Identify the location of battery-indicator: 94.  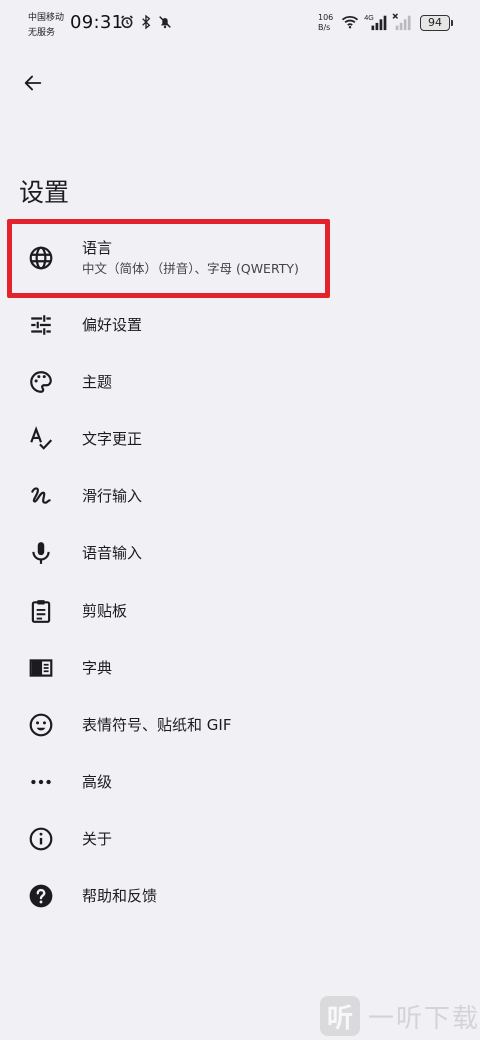
(436, 23).